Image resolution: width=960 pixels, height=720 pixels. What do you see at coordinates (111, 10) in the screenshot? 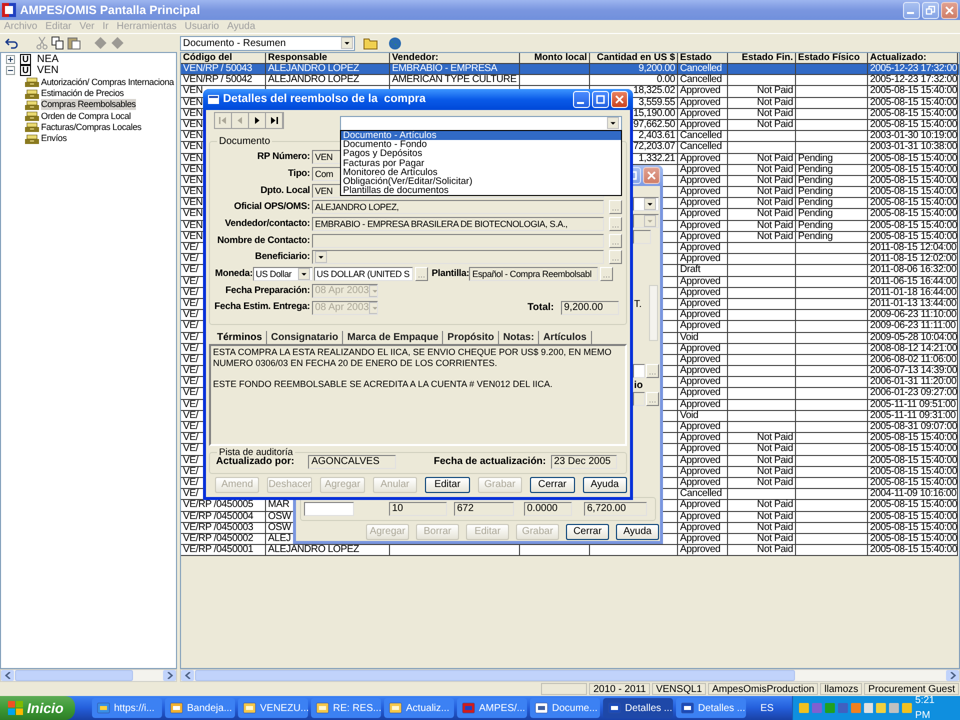
I see `window-title: AMPES/OMIS Pantalla Principal` at bounding box center [111, 10].